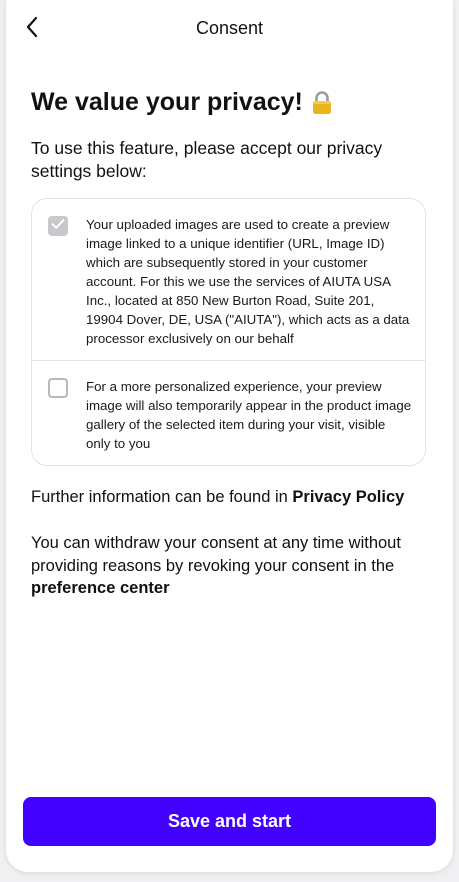 This screenshot has width=459, height=882. Describe the element at coordinates (167, 102) in the screenshot. I see `page-title-text: We value your privacy!` at that location.